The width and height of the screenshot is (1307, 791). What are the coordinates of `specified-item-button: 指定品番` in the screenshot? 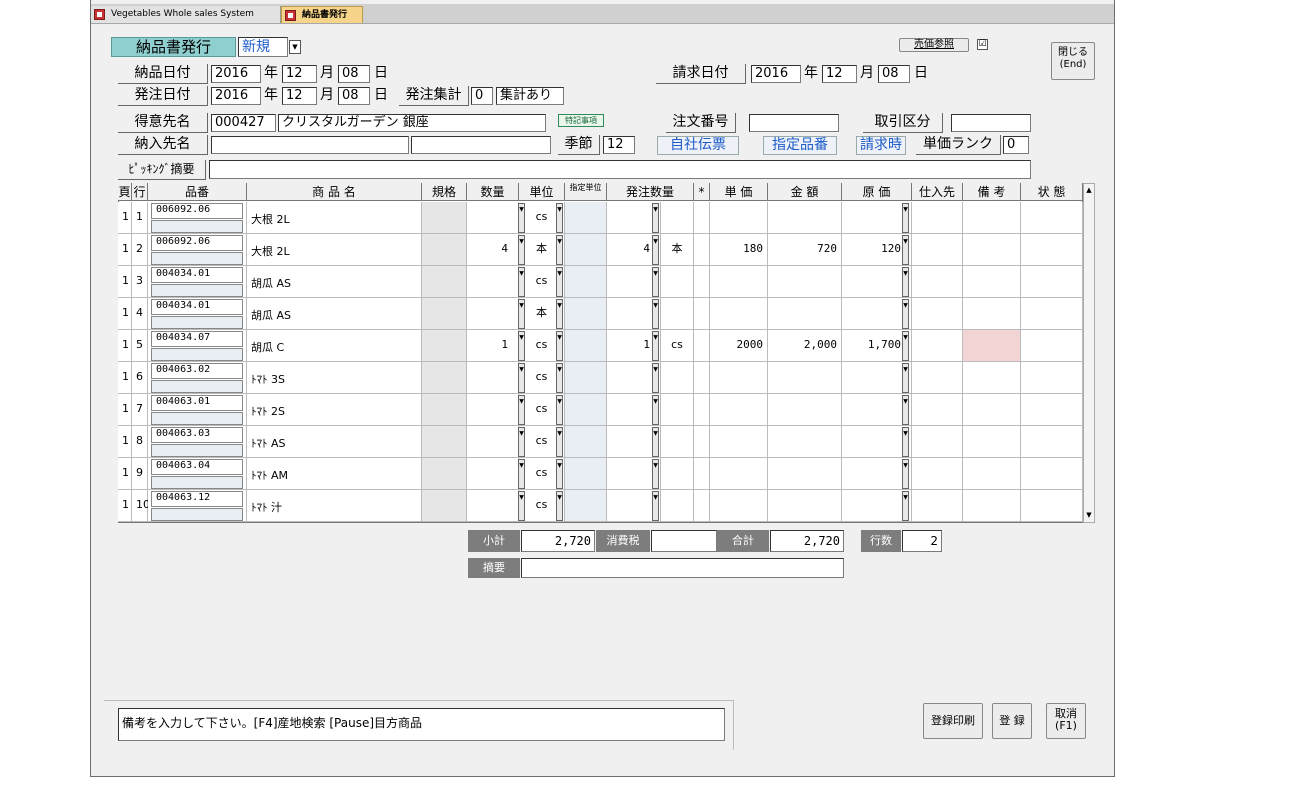 It's located at (800, 145).